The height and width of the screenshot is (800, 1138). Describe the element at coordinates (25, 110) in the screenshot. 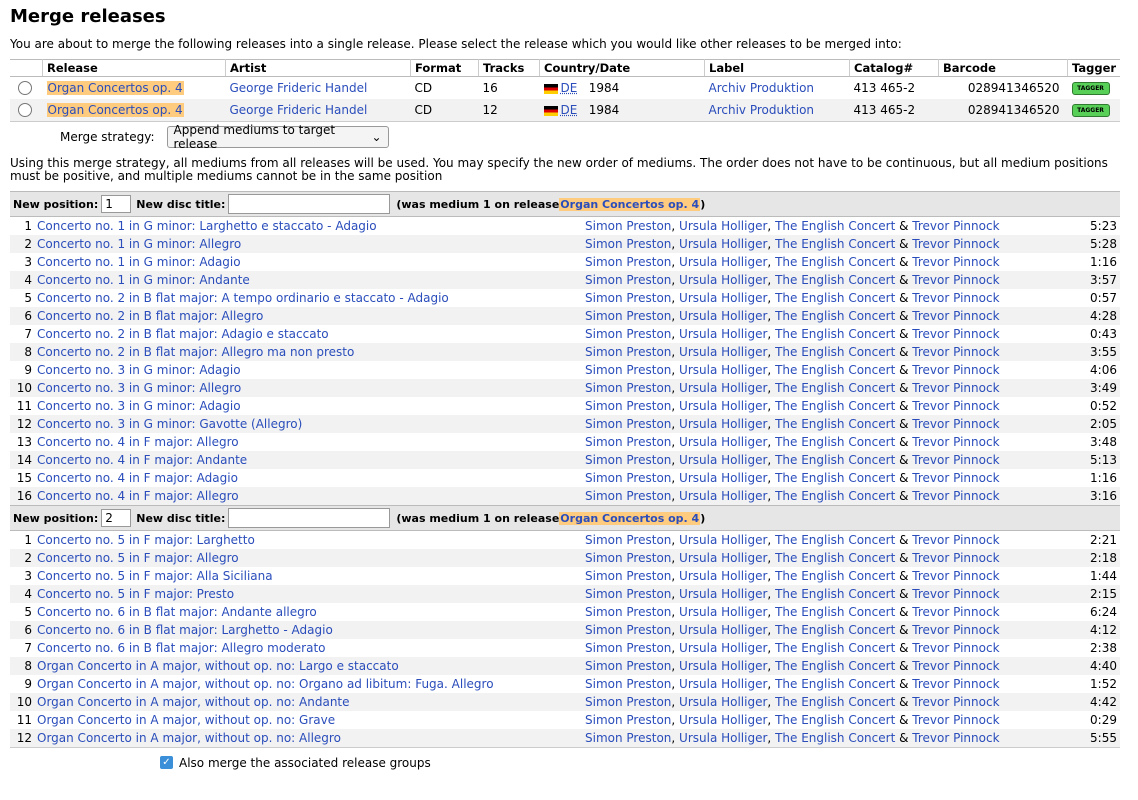

I see `release-radio` at that location.